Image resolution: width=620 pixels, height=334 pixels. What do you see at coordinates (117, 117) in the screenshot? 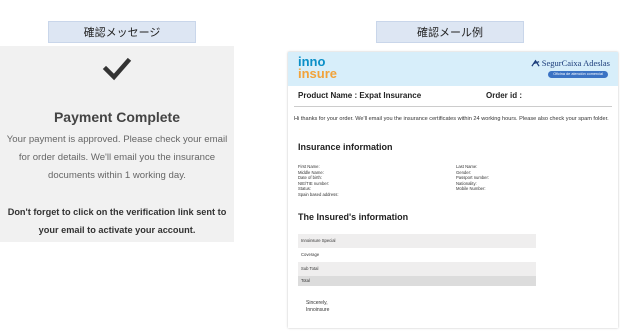
I see `payment-complete-title: Payment Complete` at bounding box center [117, 117].